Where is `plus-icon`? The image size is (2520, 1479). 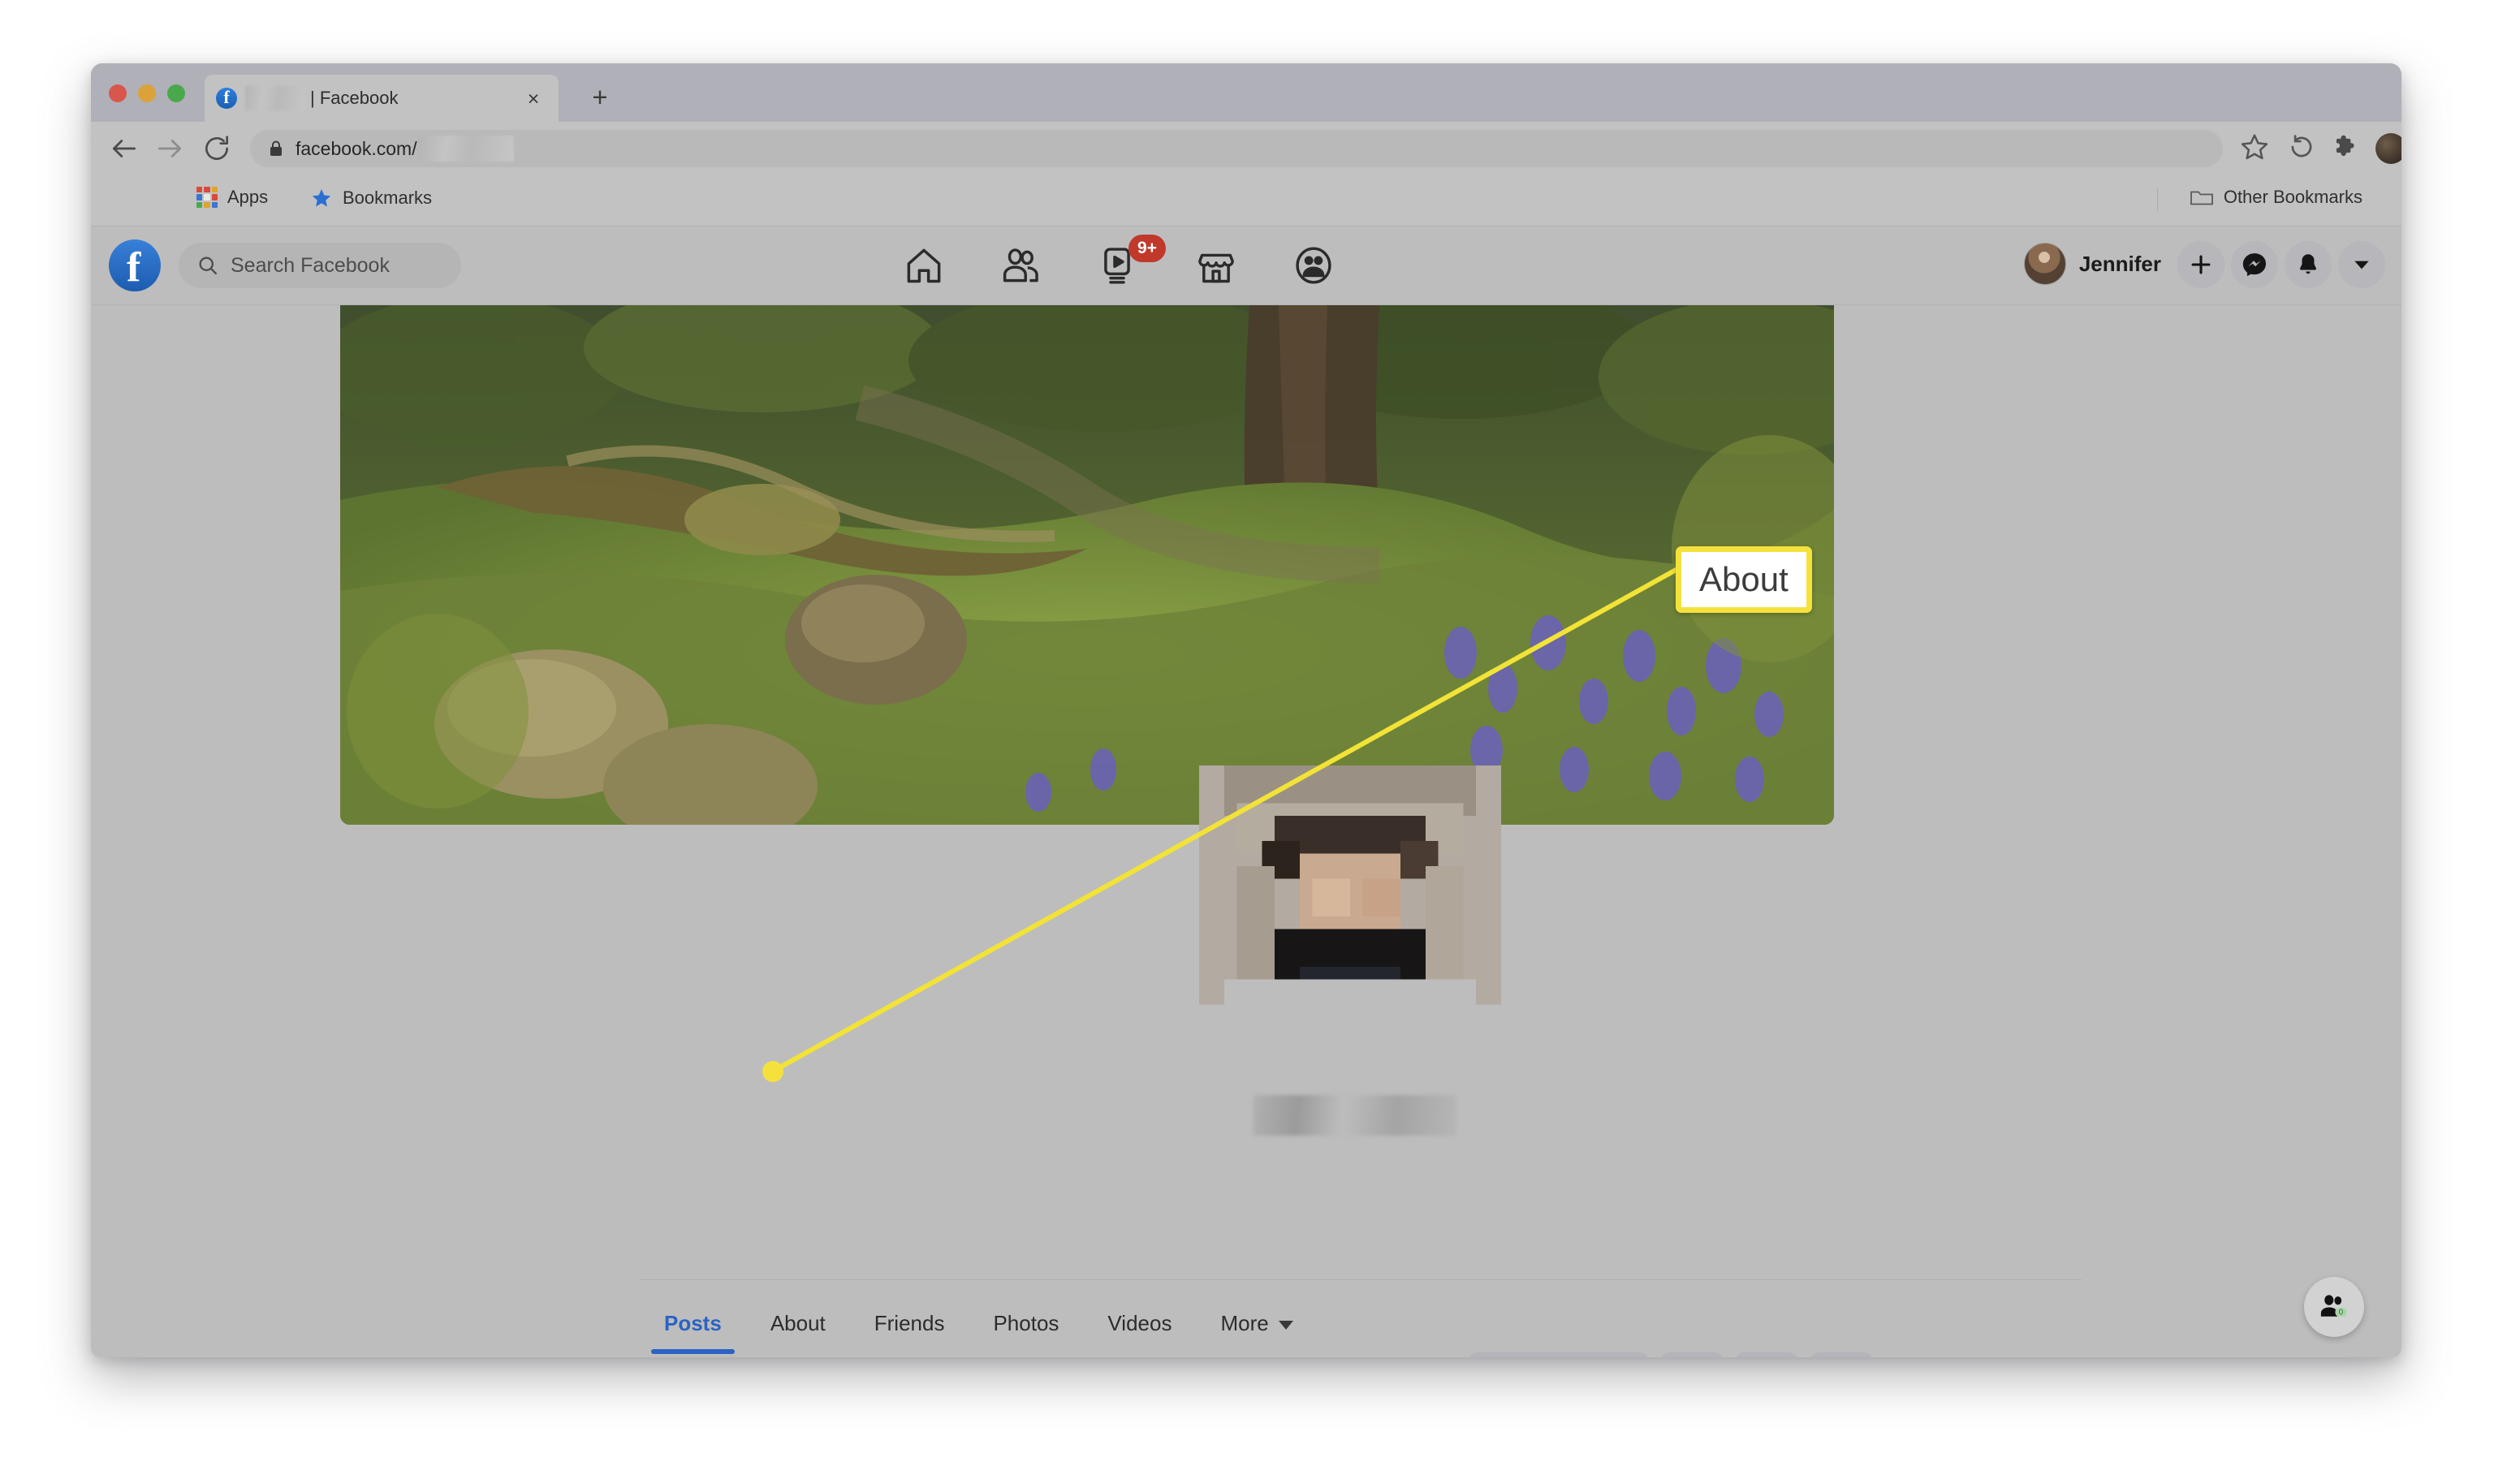 plus-icon is located at coordinates (2201, 264).